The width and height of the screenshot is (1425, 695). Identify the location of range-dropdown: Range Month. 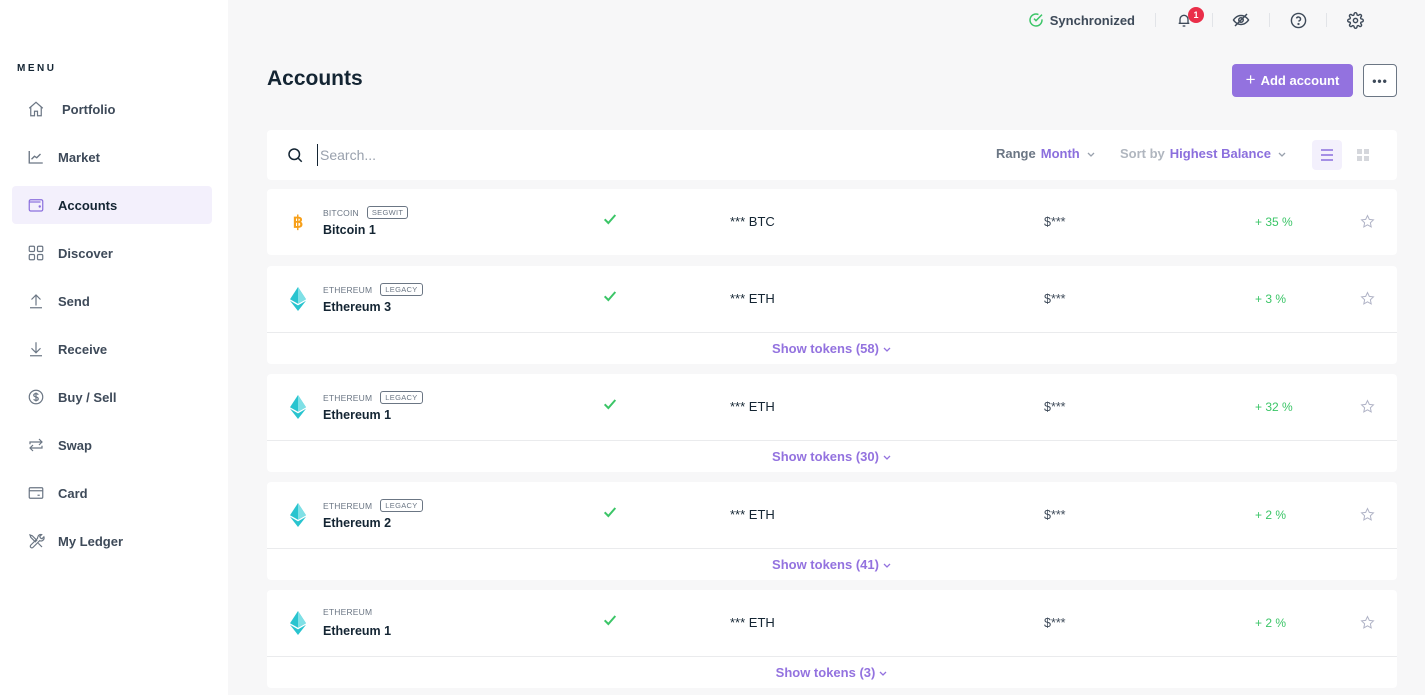
(1046, 153).